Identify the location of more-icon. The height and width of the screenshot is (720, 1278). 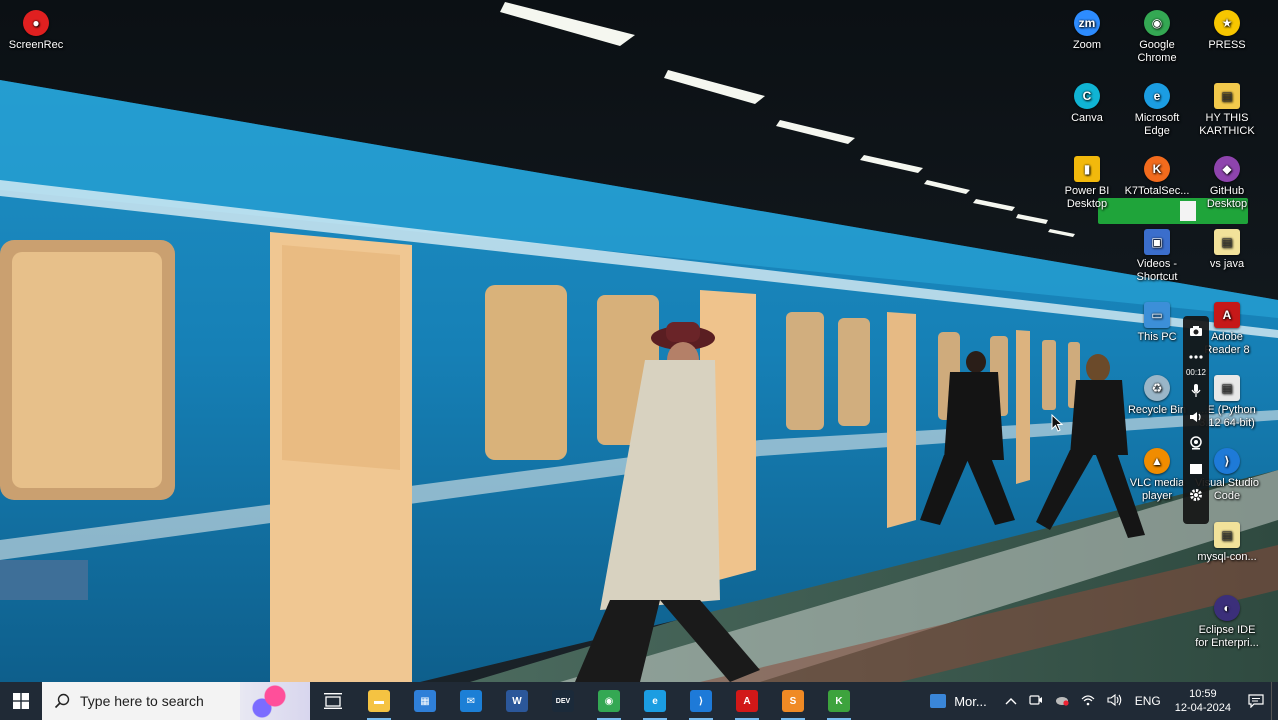
(1196, 357).